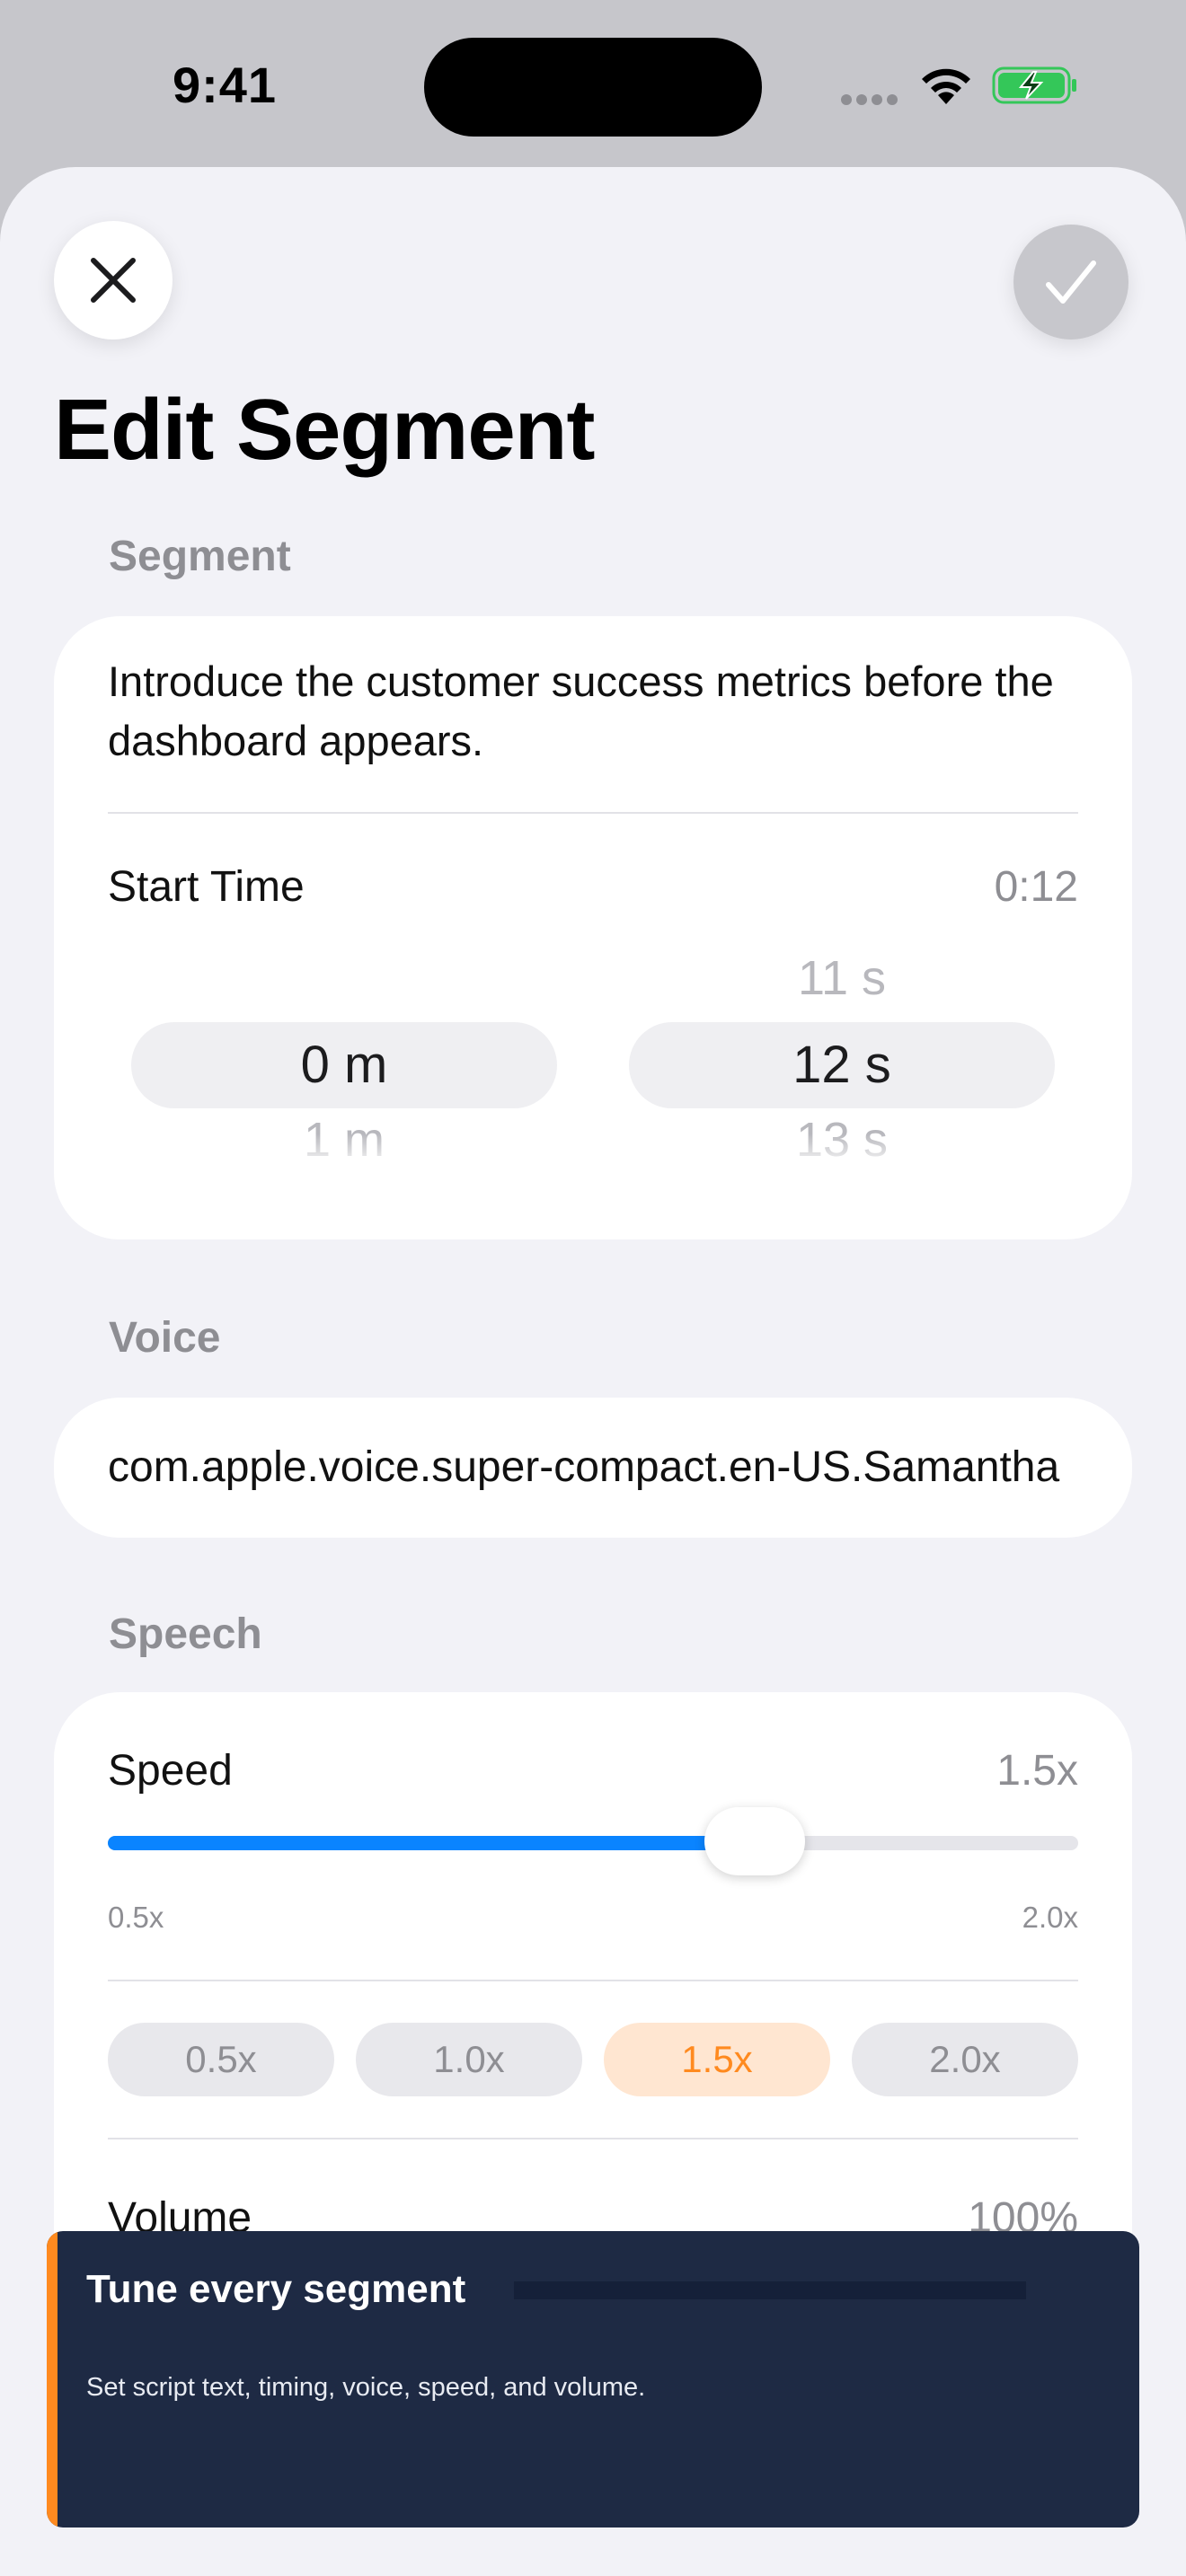 This screenshot has width=1186, height=2576. What do you see at coordinates (1050, 1917) in the screenshot?
I see `speed-max-label: 2.0x` at bounding box center [1050, 1917].